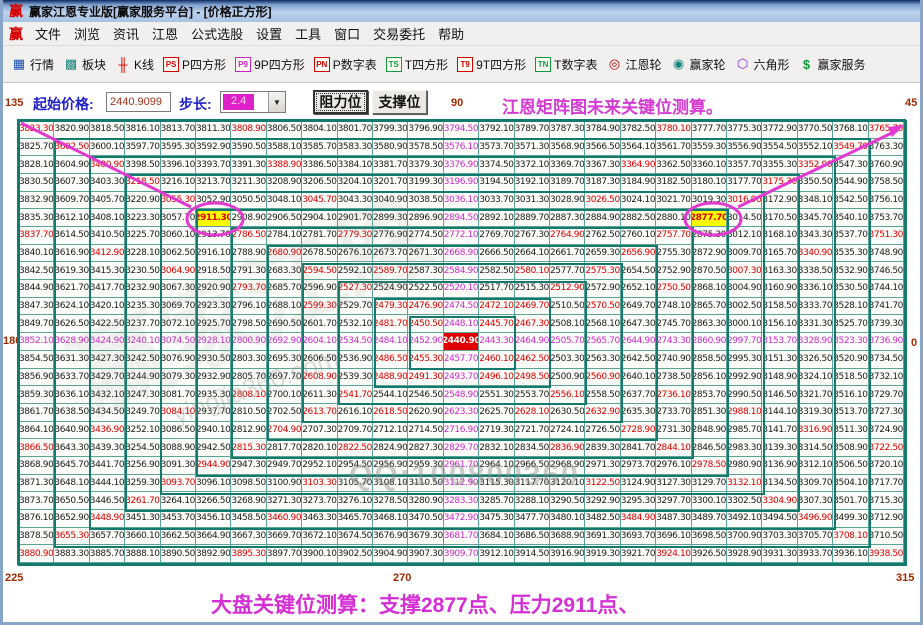 This screenshot has height=625, width=923. I want to click on grid-cell: 2745.70, so click(674, 324).